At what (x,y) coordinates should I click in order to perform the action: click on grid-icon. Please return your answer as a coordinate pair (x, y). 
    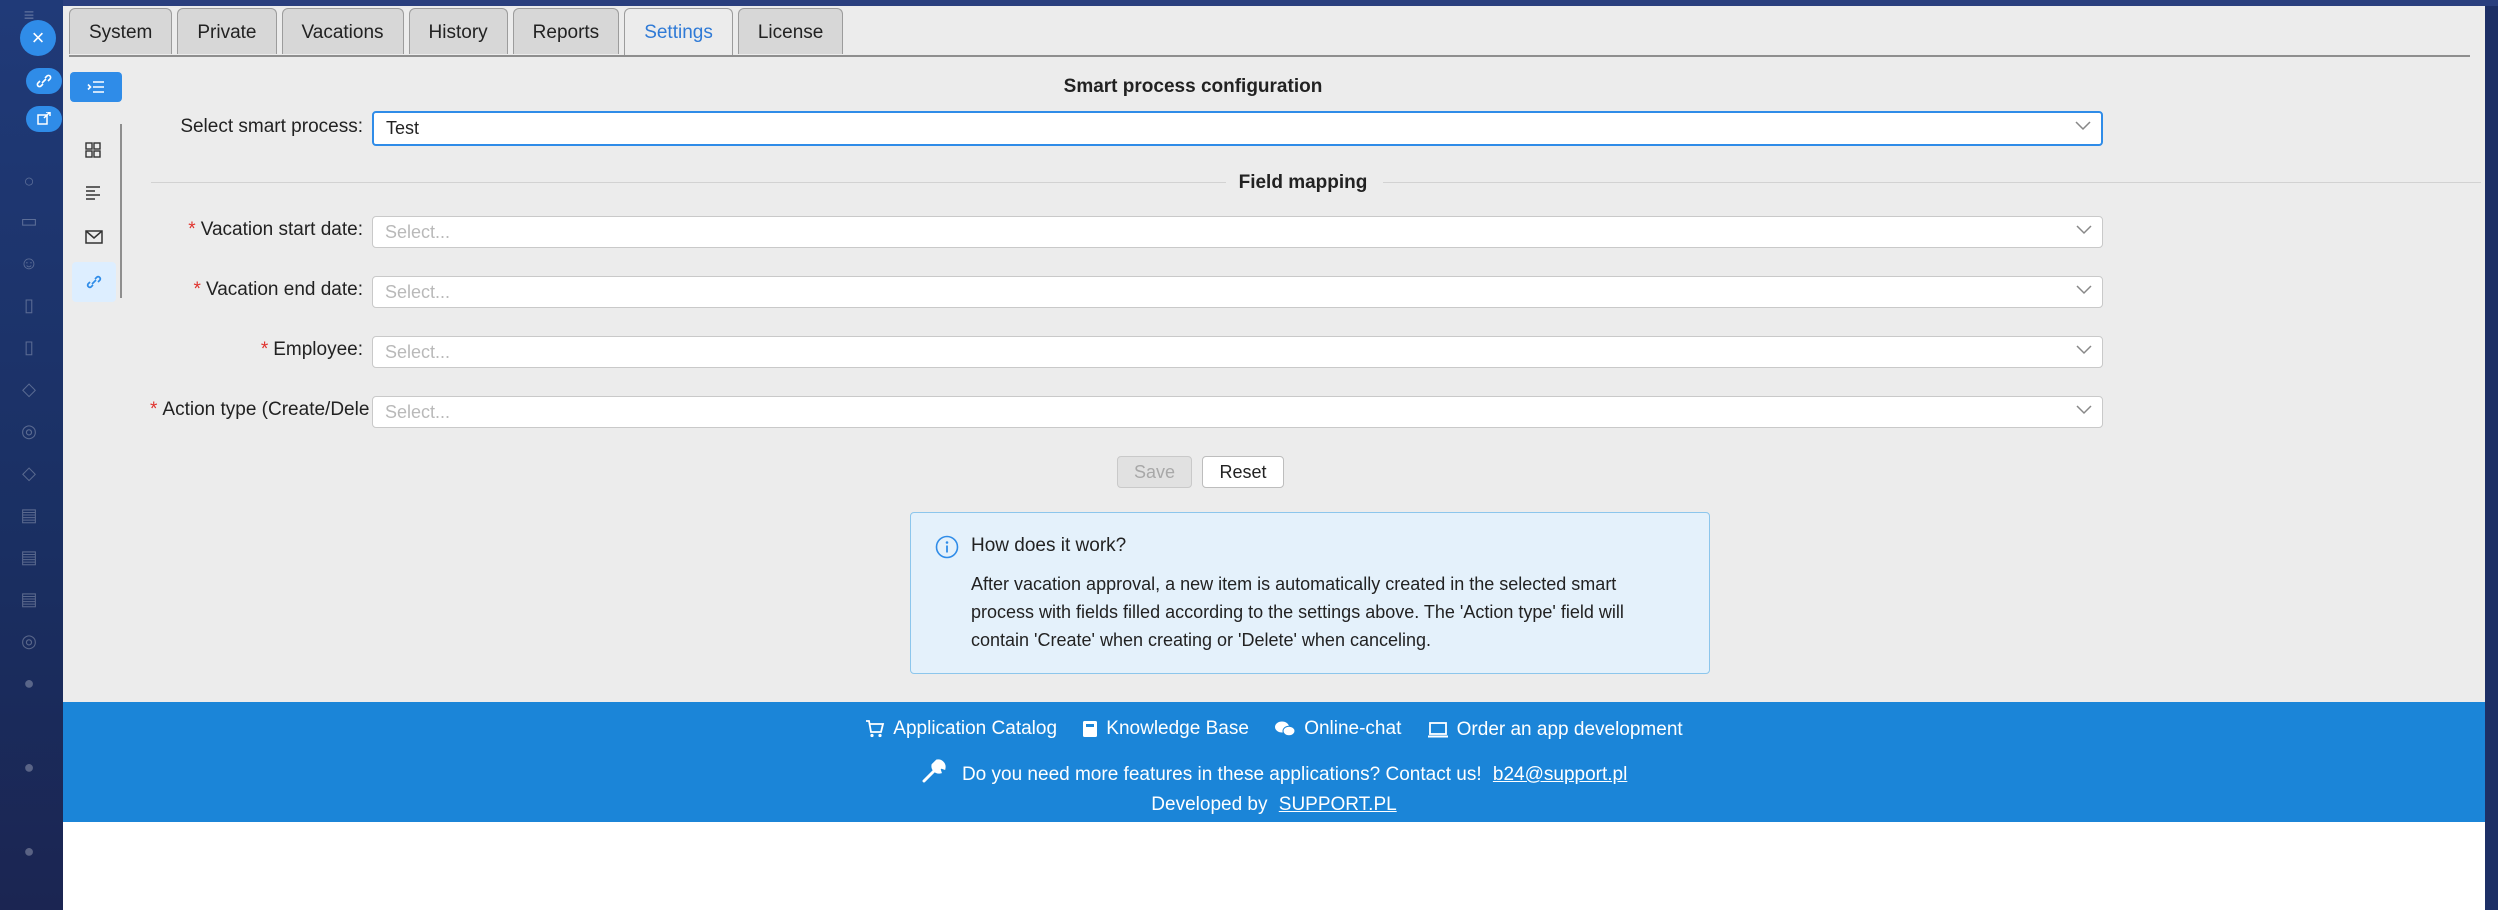
    Looking at the image, I should click on (93, 150).